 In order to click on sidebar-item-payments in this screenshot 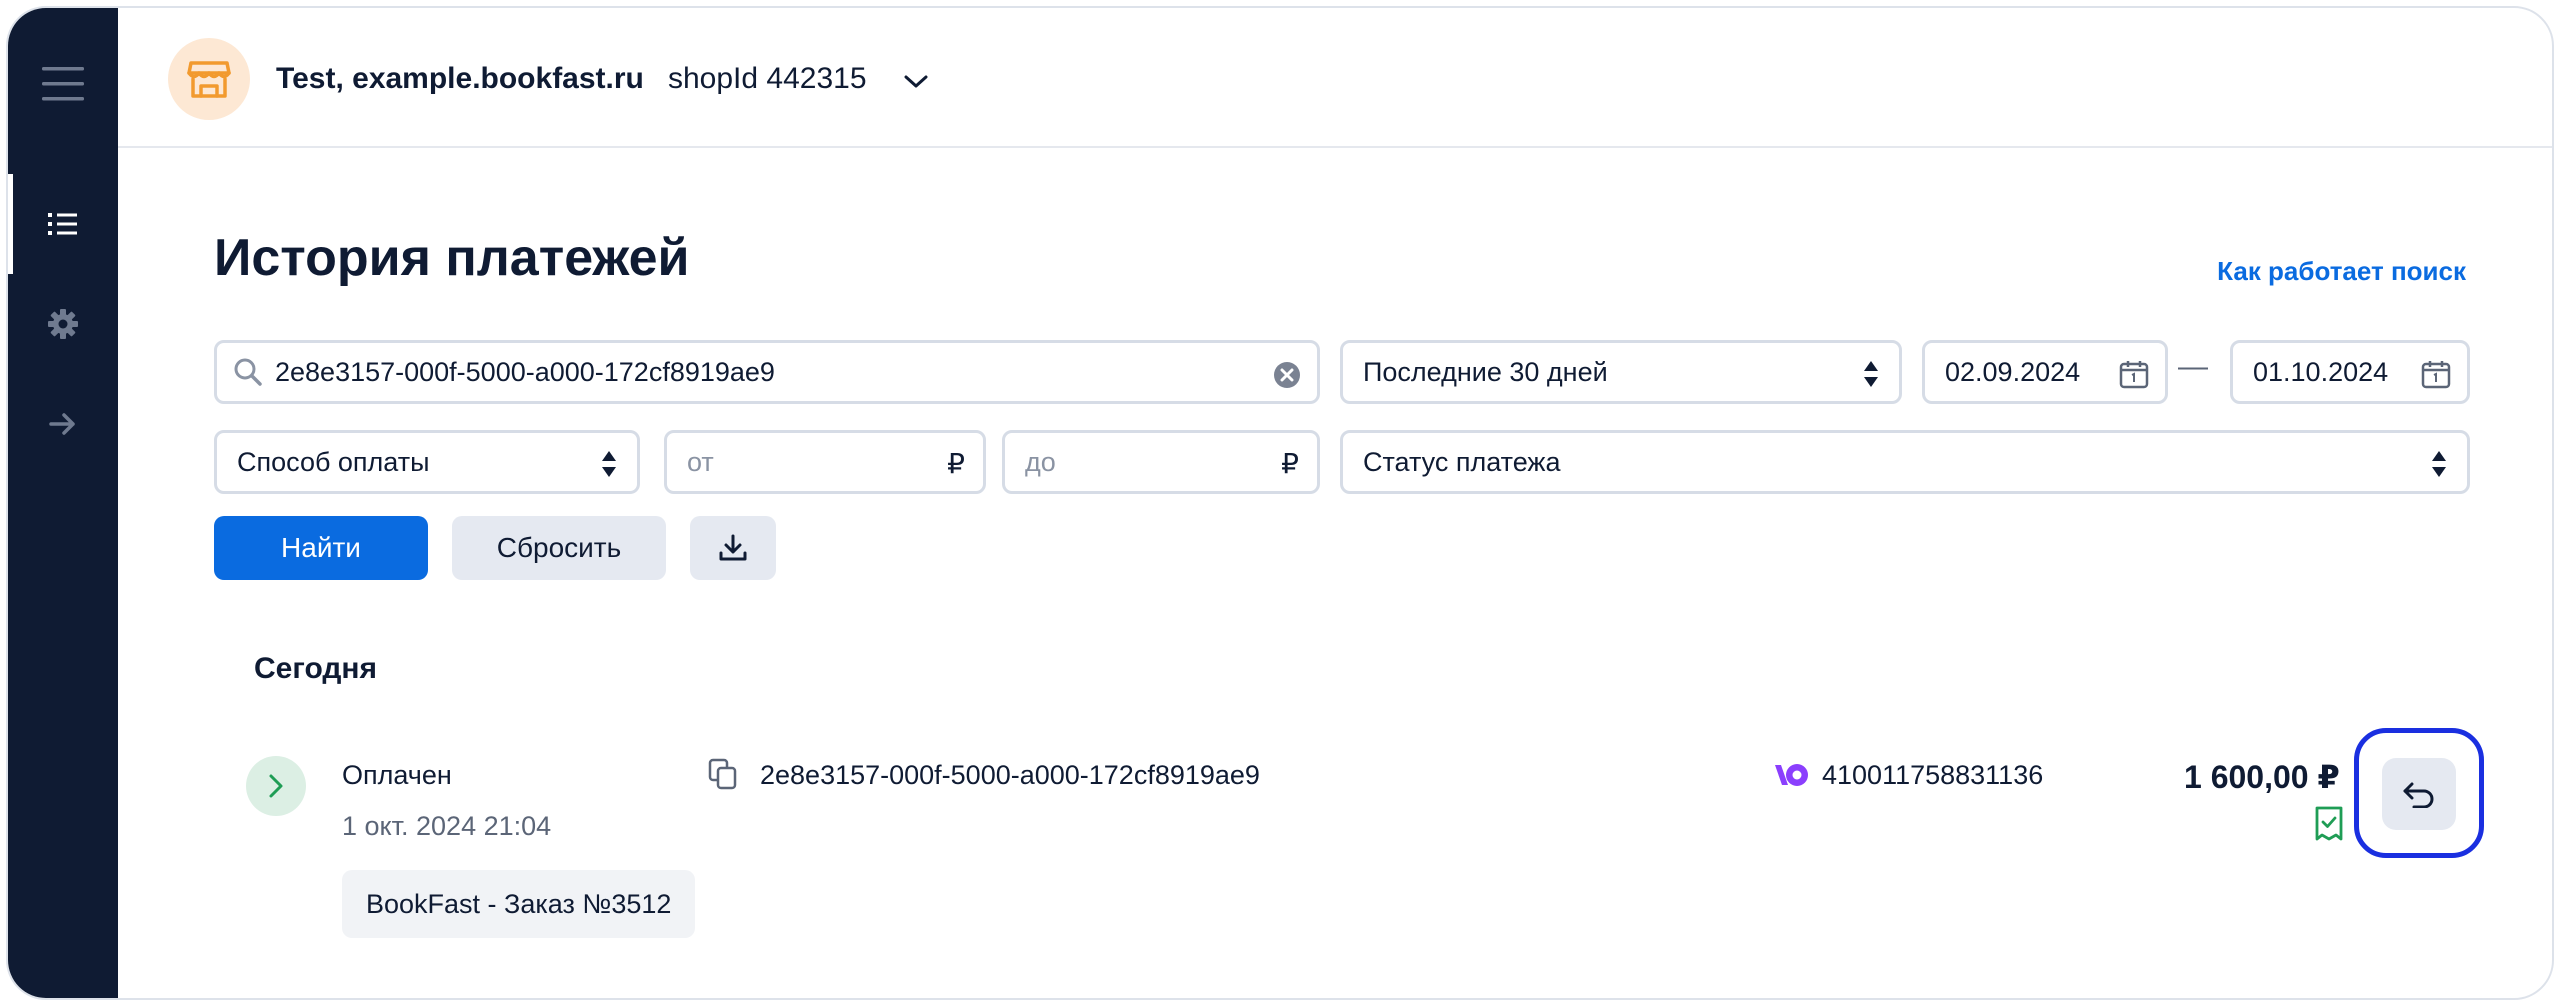, I will do `click(63, 224)`.